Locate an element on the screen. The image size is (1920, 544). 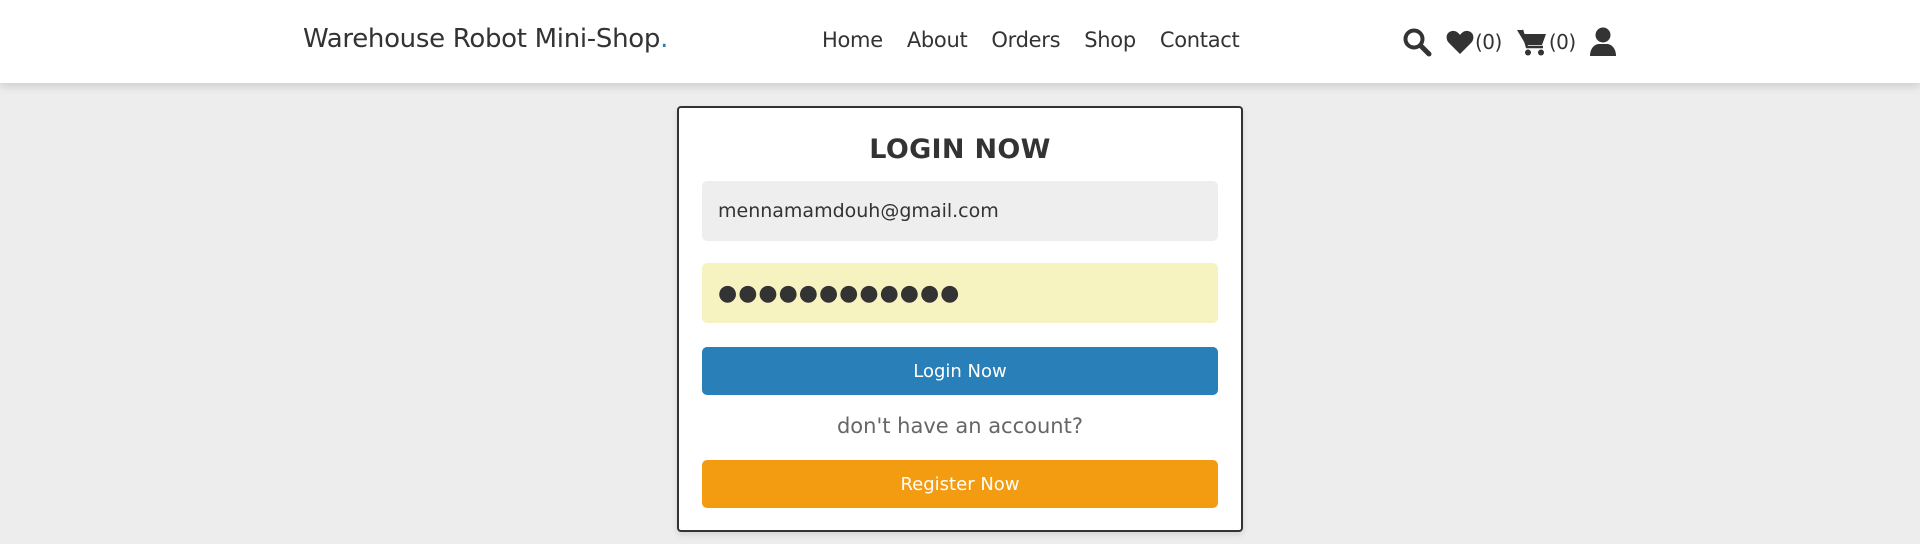
register-hint: don't have an account? is located at coordinates (960, 426).